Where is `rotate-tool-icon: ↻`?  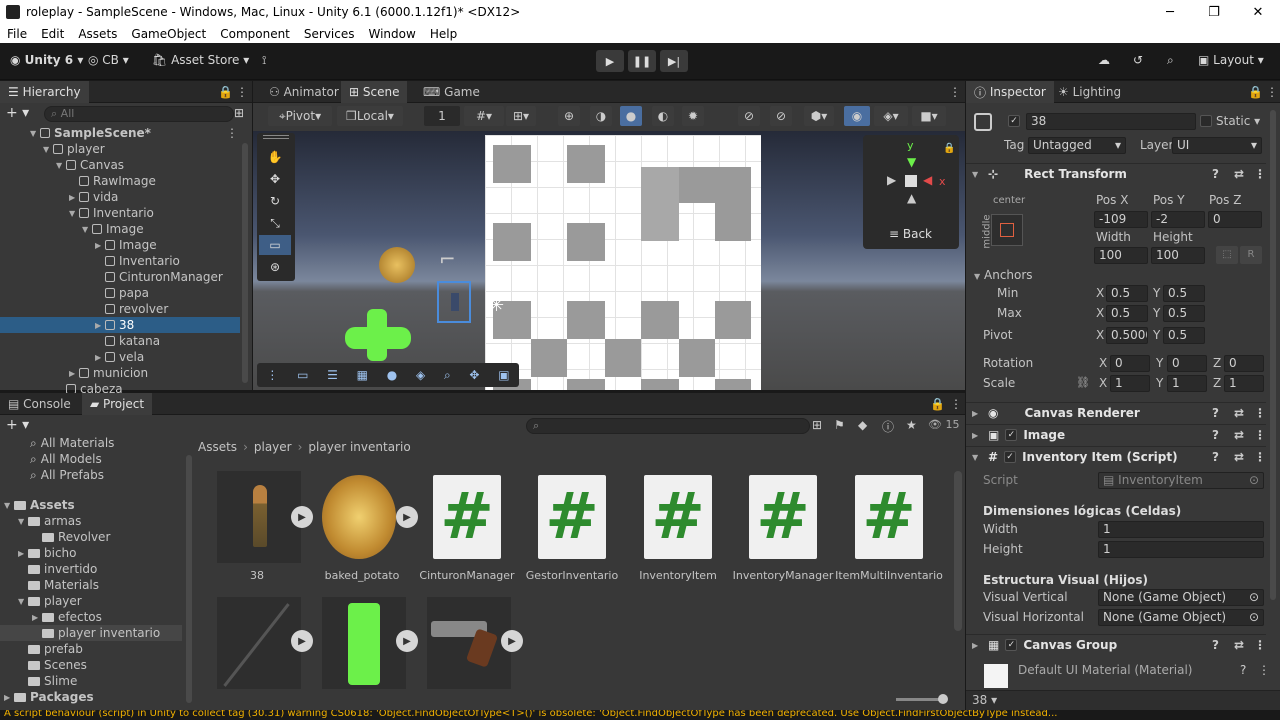
rotate-tool-icon: ↻ is located at coordinates (275, 201).